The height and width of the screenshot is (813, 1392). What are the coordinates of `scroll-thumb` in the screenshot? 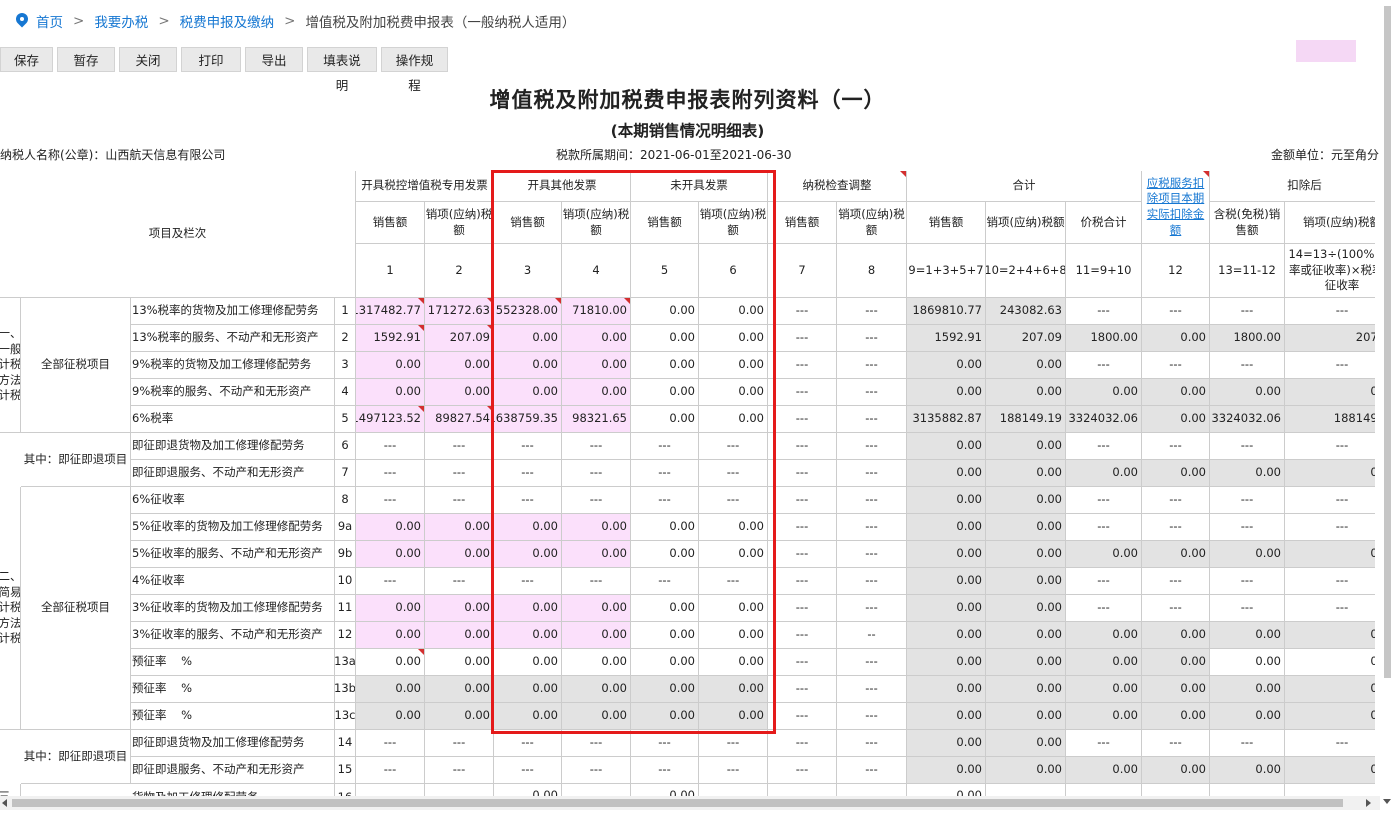 It's located at (677, 803).